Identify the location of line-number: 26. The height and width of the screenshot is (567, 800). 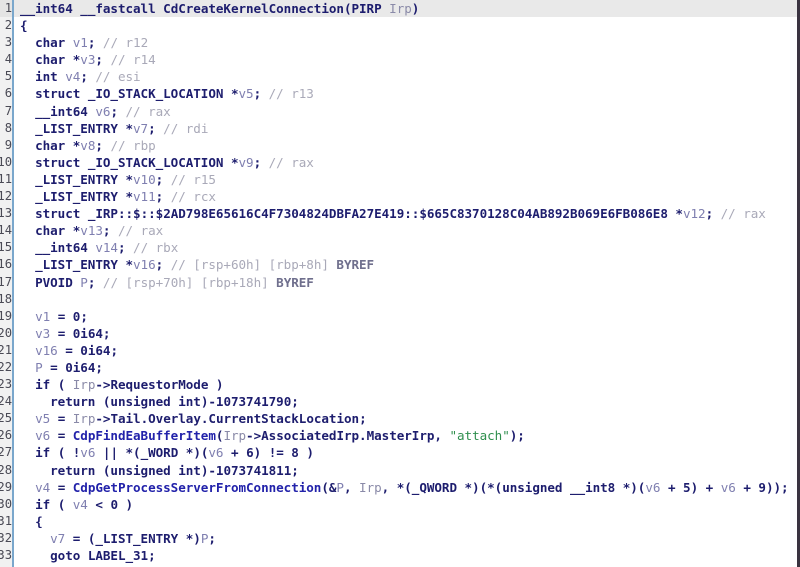
(7, 436).